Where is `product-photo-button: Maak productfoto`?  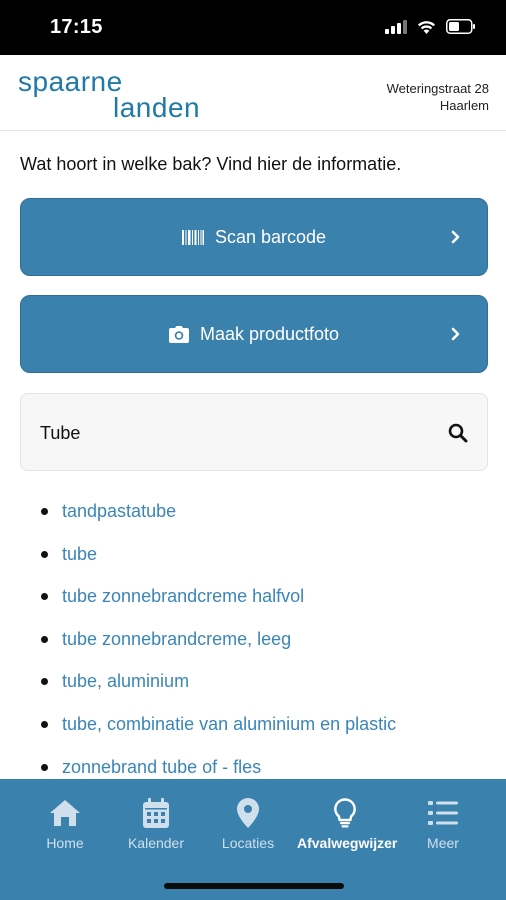
product-photo-button: Maak productfoto is located at coordinates (254, 334).